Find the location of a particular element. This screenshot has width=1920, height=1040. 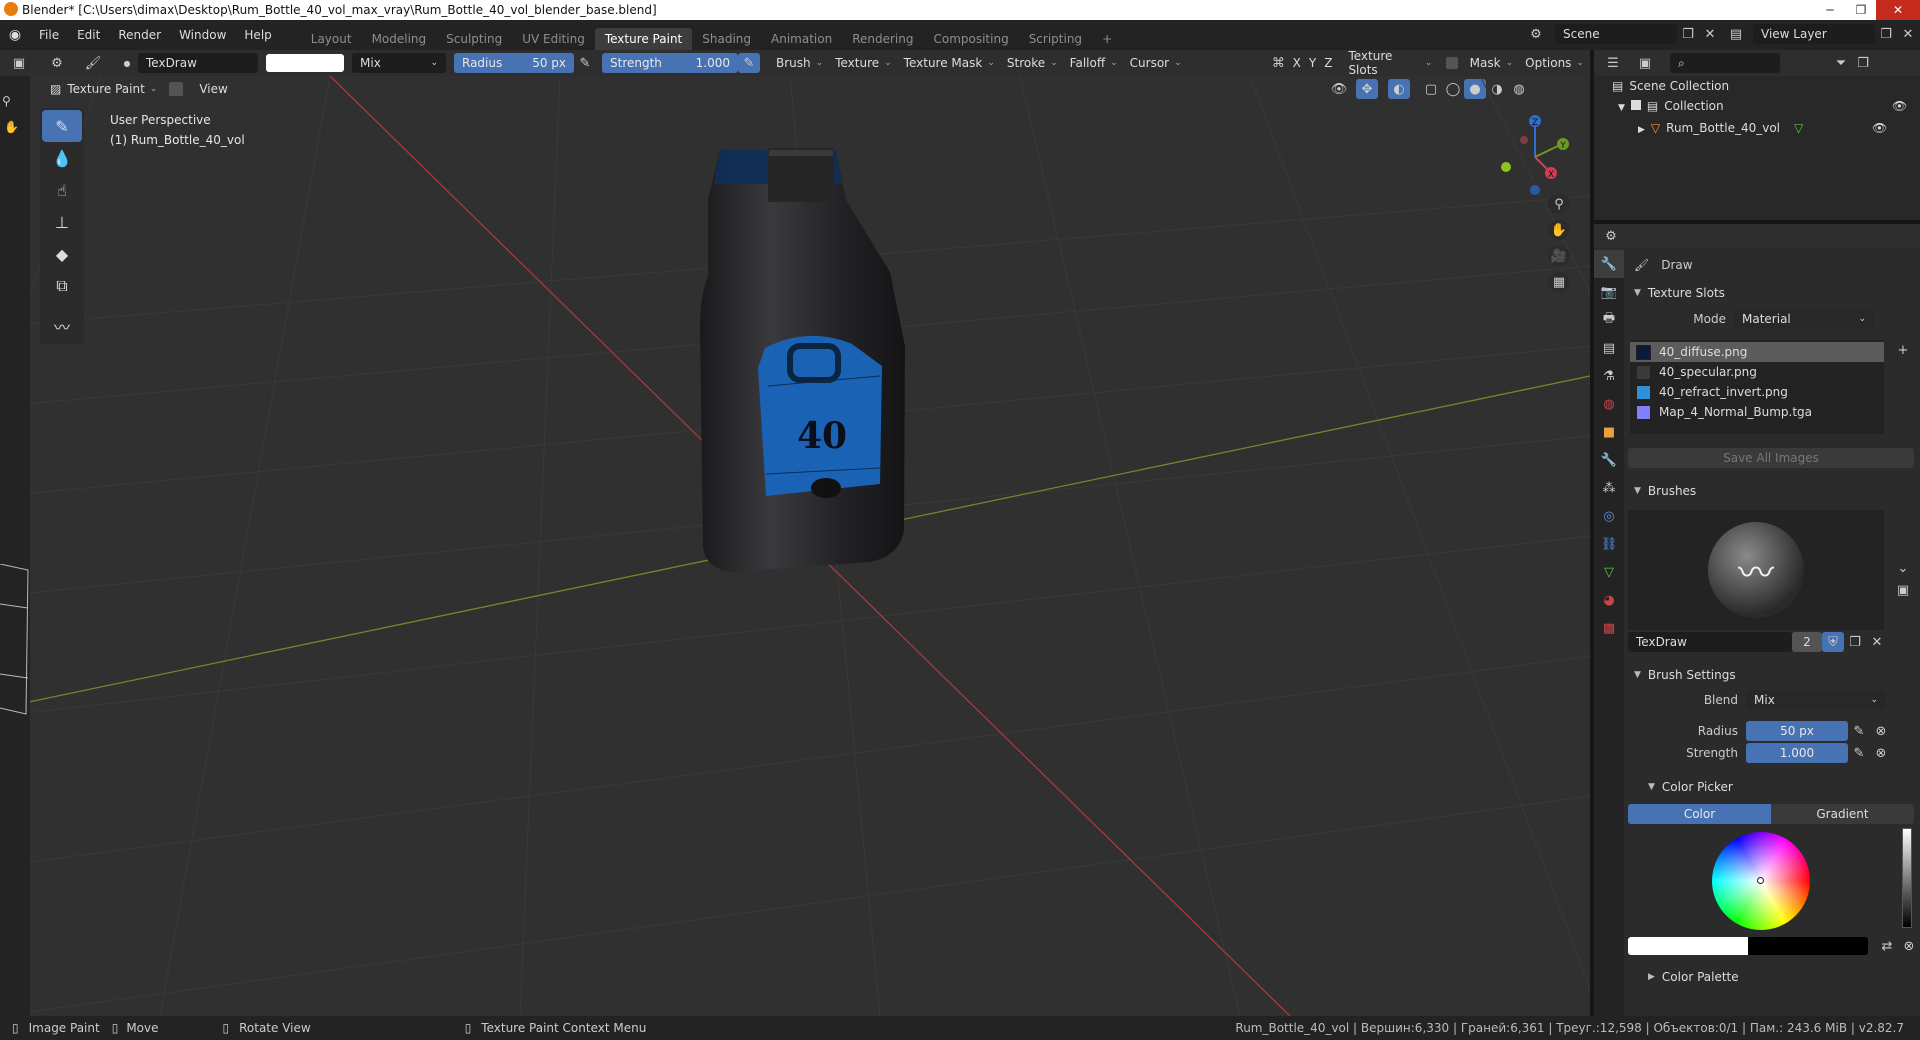

scene-tab-icon: ⚗ is located at coordinates (1609, 376).